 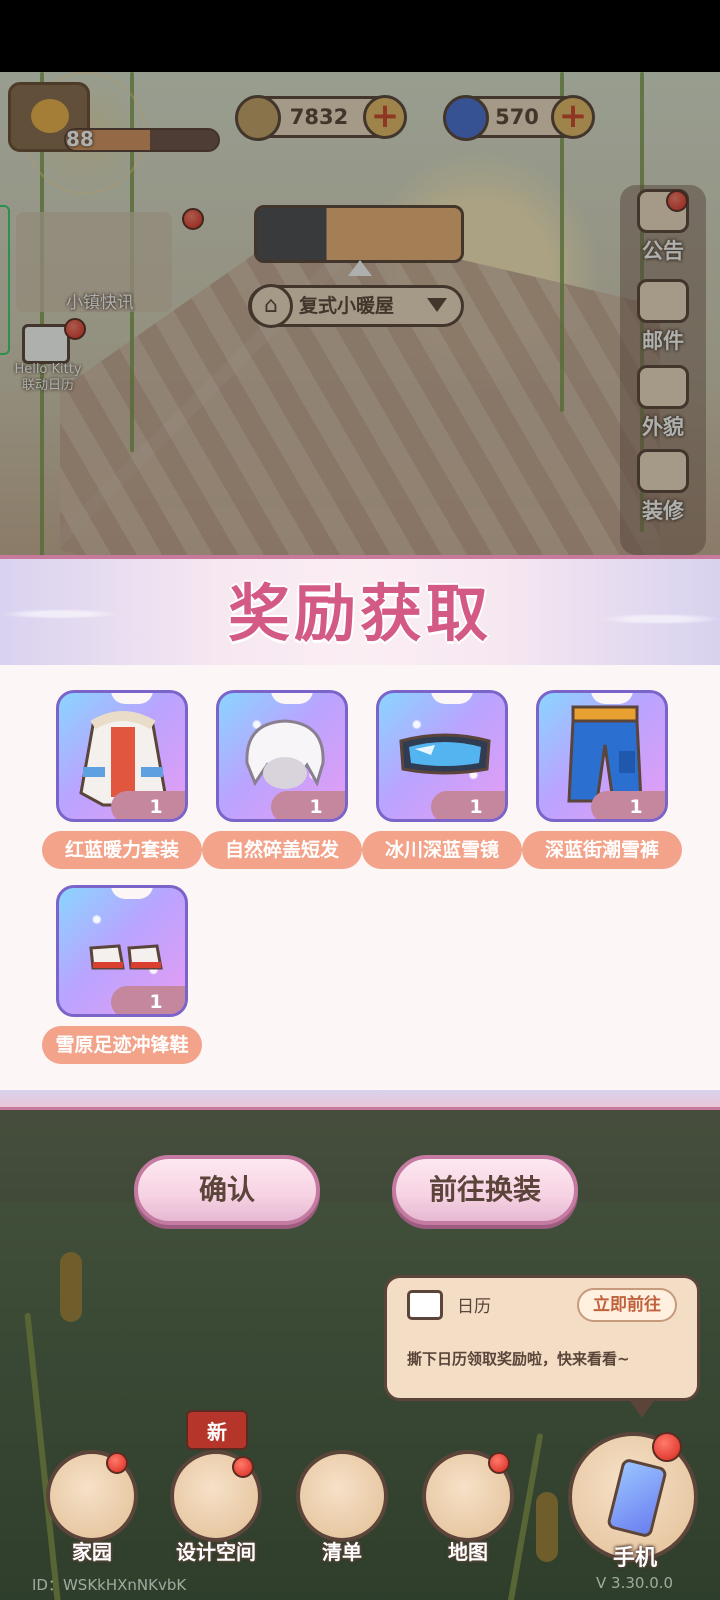 I want to click on reward-item: 1 红蓝暖力套装, so click(x=125, y=785).